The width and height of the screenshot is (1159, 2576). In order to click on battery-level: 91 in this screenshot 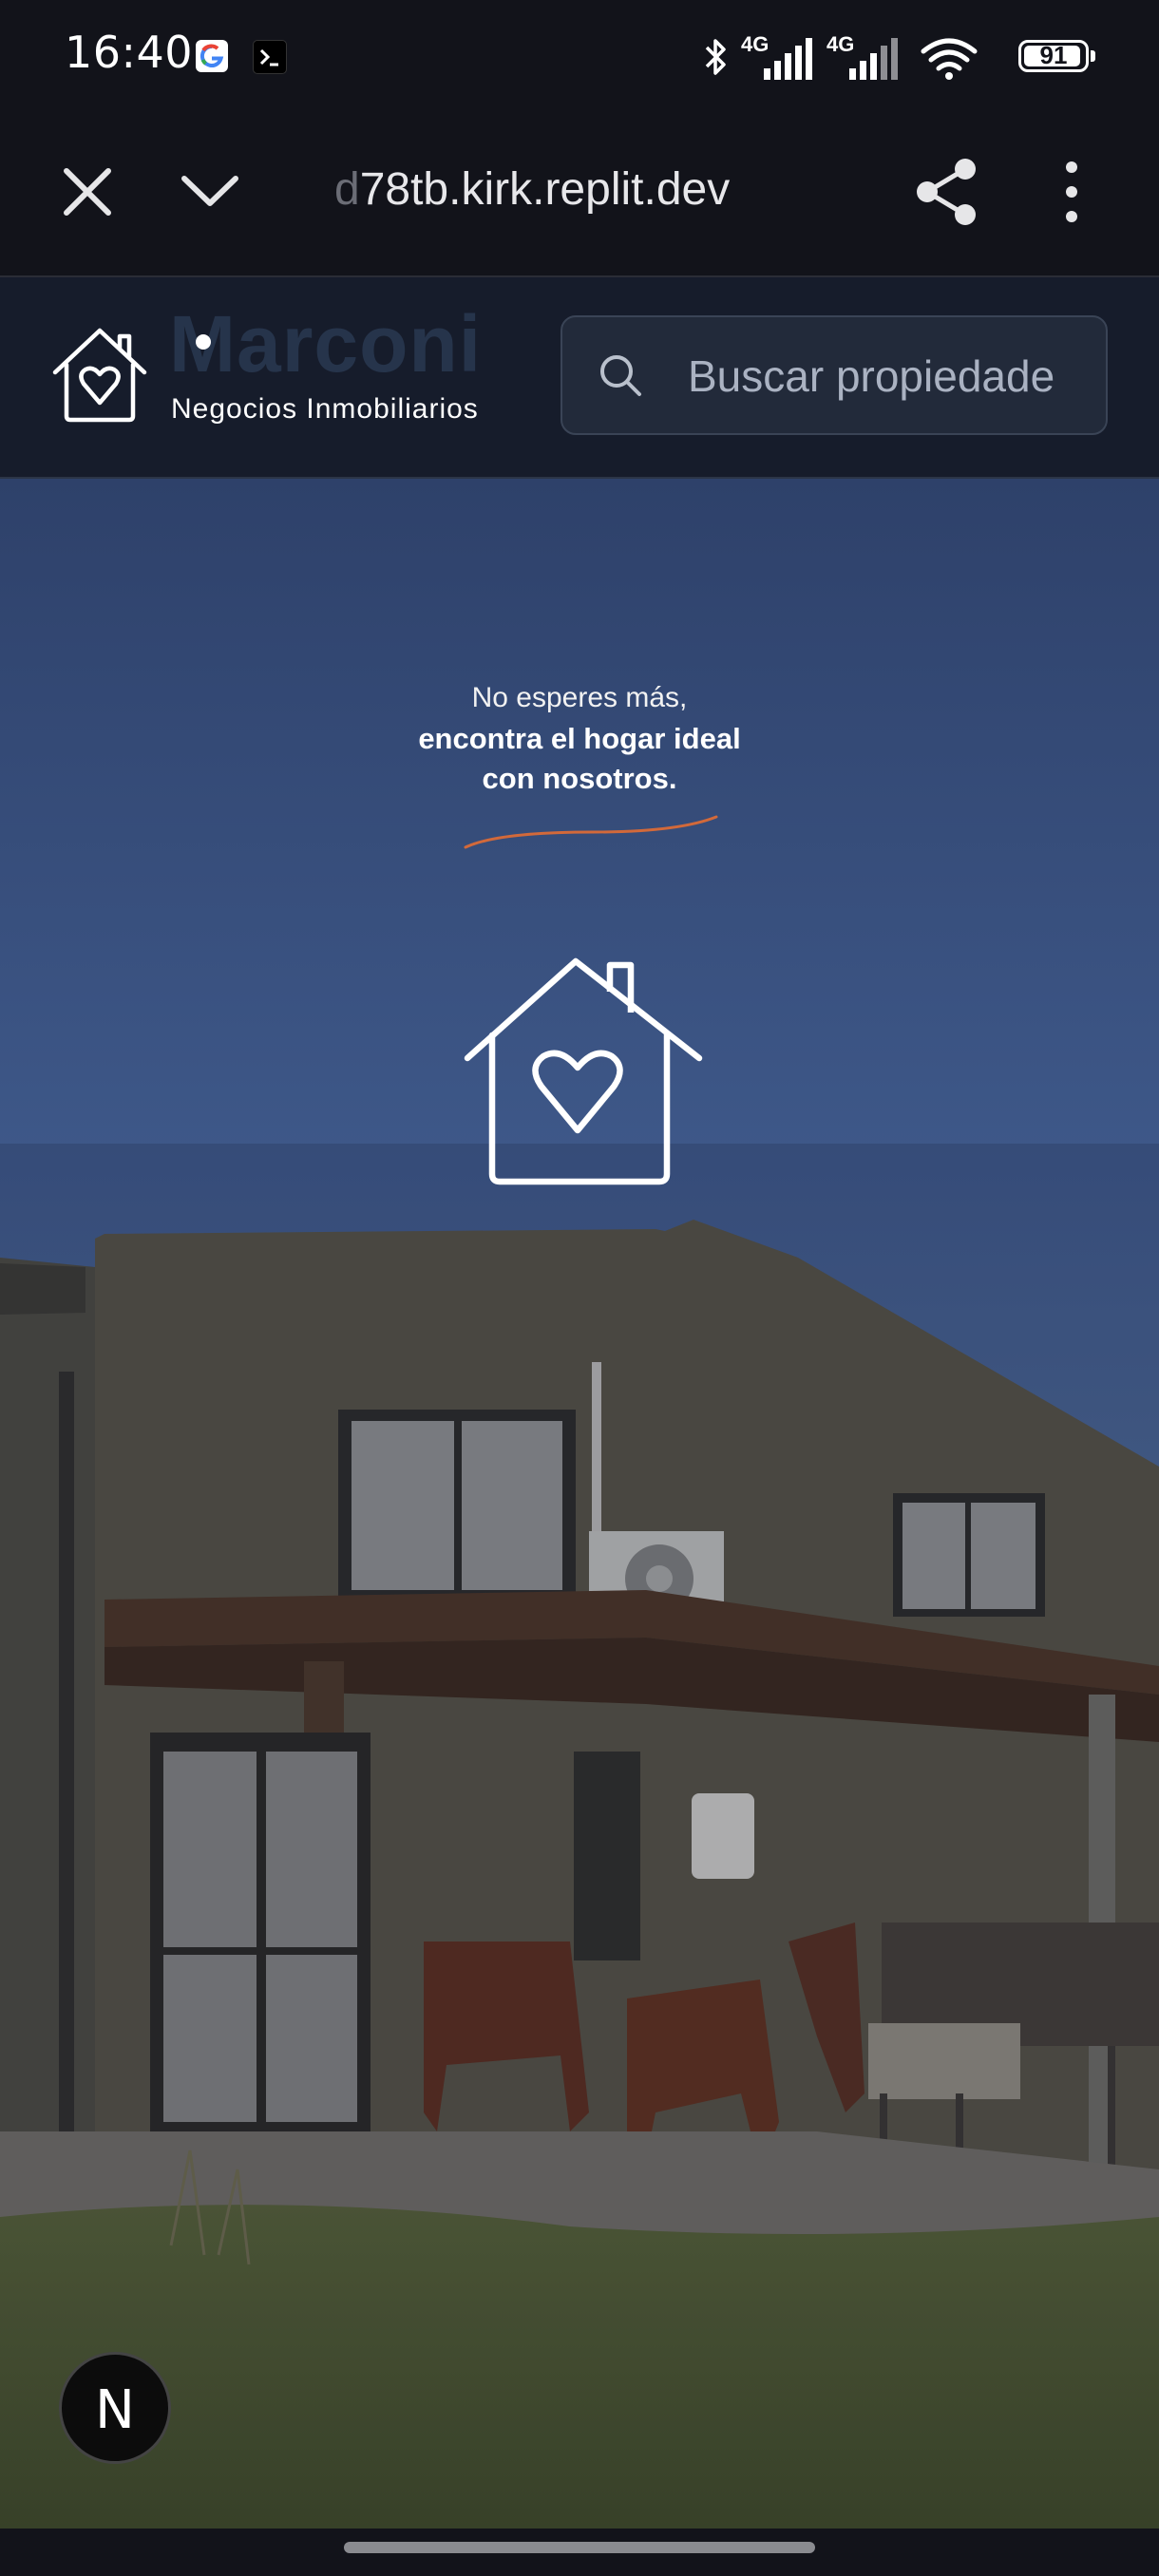, I will do `click(1053, 55)`.